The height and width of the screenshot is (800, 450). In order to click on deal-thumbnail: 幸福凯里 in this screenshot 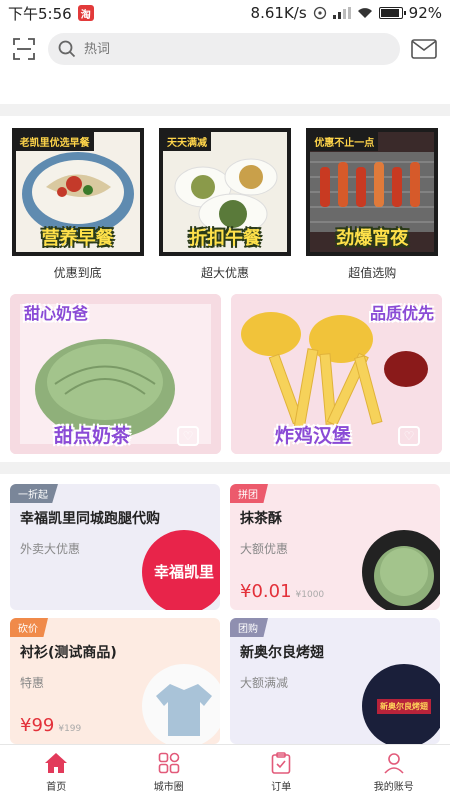, I will do `click(181, 570)`.